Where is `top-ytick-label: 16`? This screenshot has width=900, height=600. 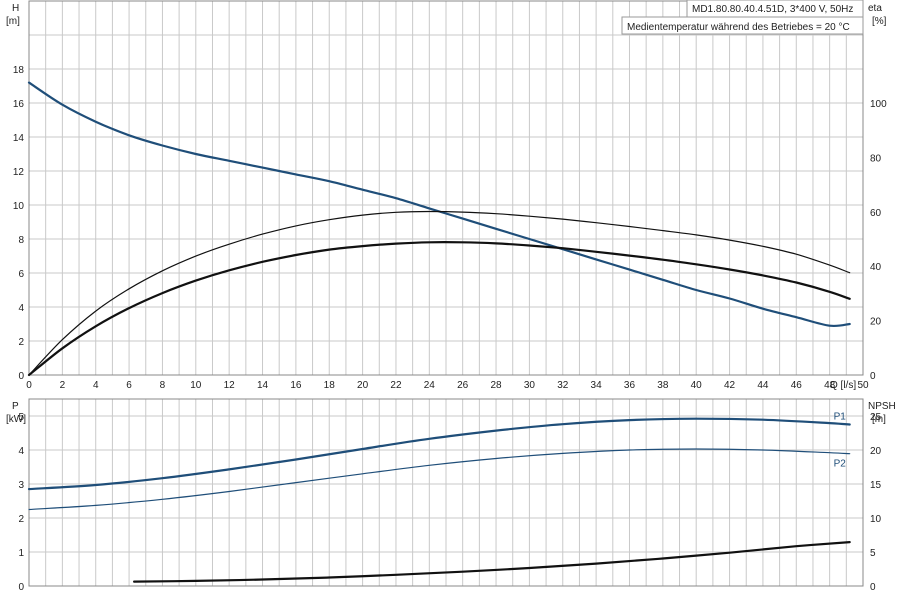 top-ytick-label: 16 is located at coordinates (19, 104).